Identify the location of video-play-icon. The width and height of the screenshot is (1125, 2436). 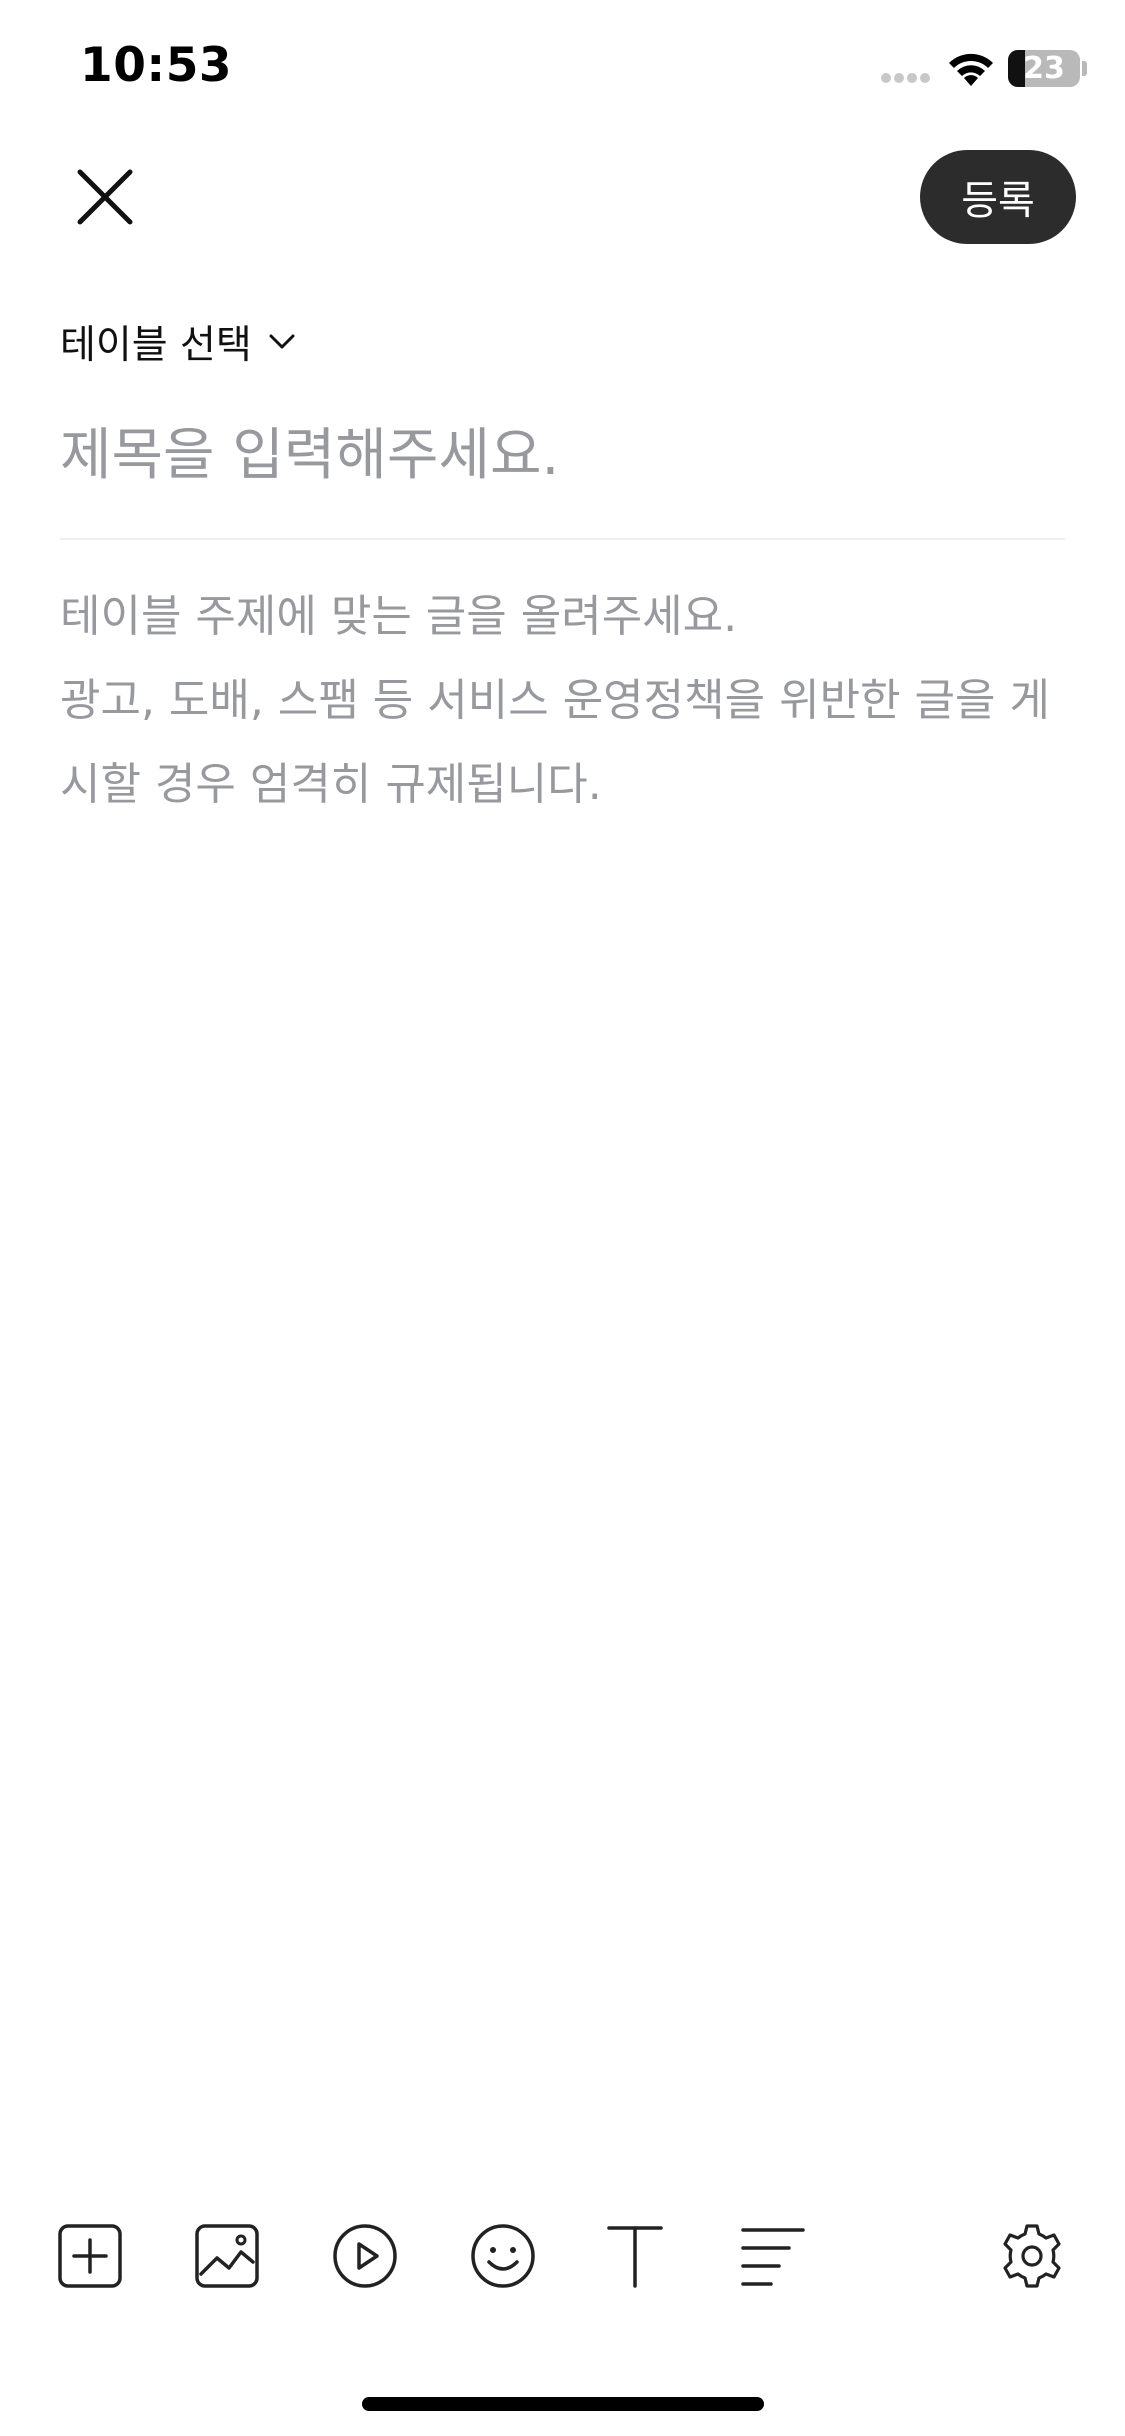
(365, 2256).